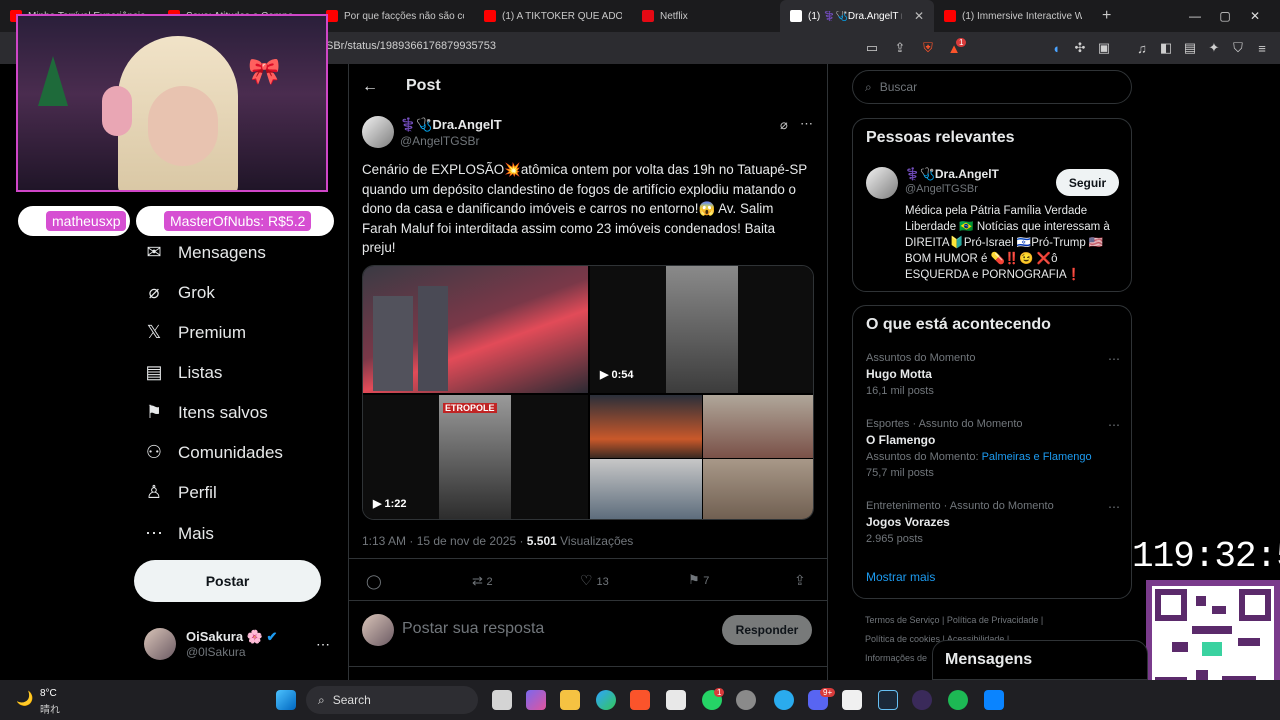 This screenshot has width=1280, height=720. Describe the element at coordinates (411, 46) in the screenshot. I see `address-text: SBr/status/1989366176879935753` at that location.